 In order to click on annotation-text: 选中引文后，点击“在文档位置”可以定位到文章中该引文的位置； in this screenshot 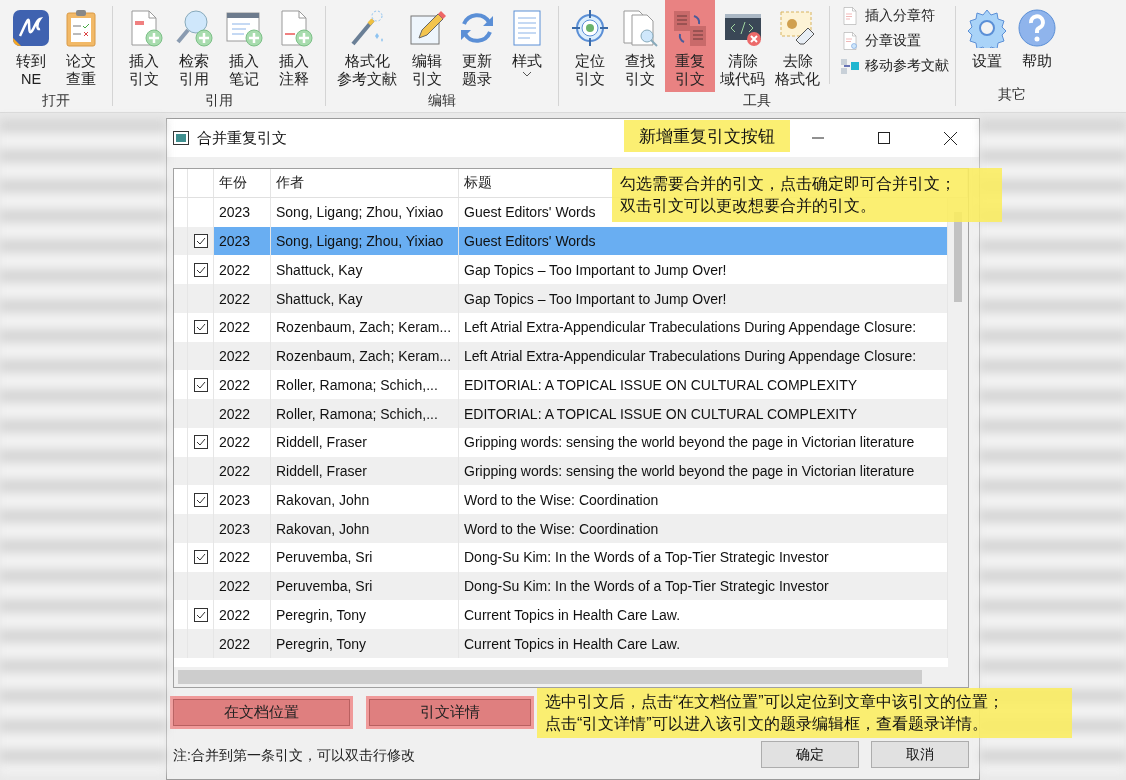, I will do `click(774, 702)`.